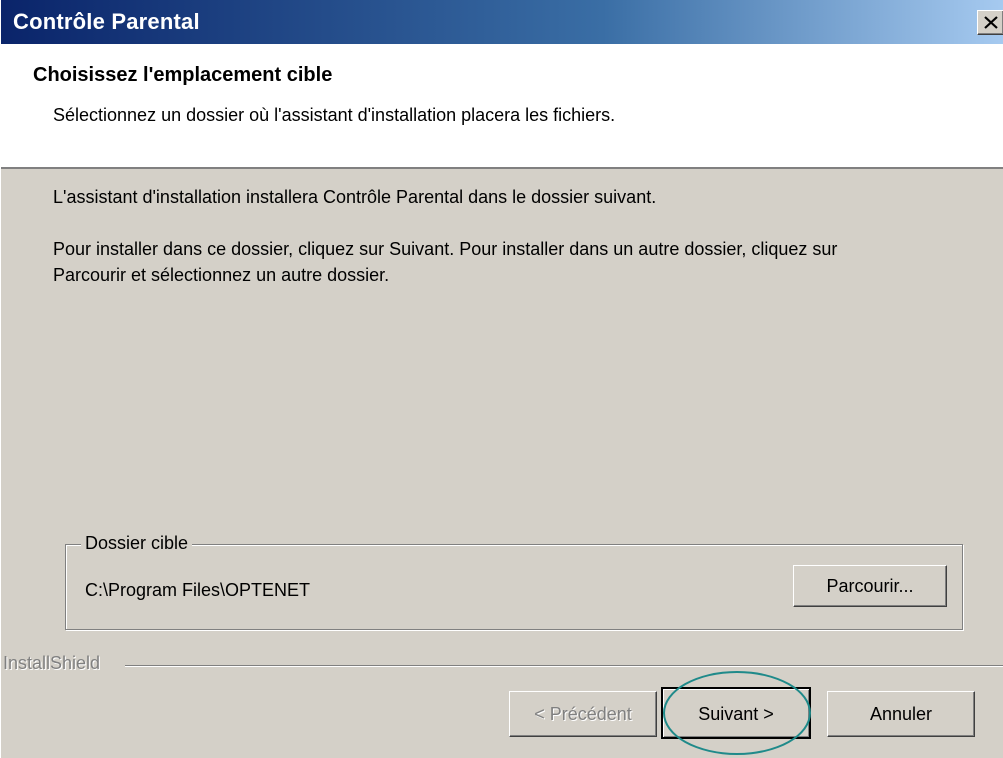 The image size is (1003, 758). What do you see at coordinates (183, 75) in the screenshot?
I see `page-title: Choisissez l'emplacement cible` at bounding box center [183, 75].